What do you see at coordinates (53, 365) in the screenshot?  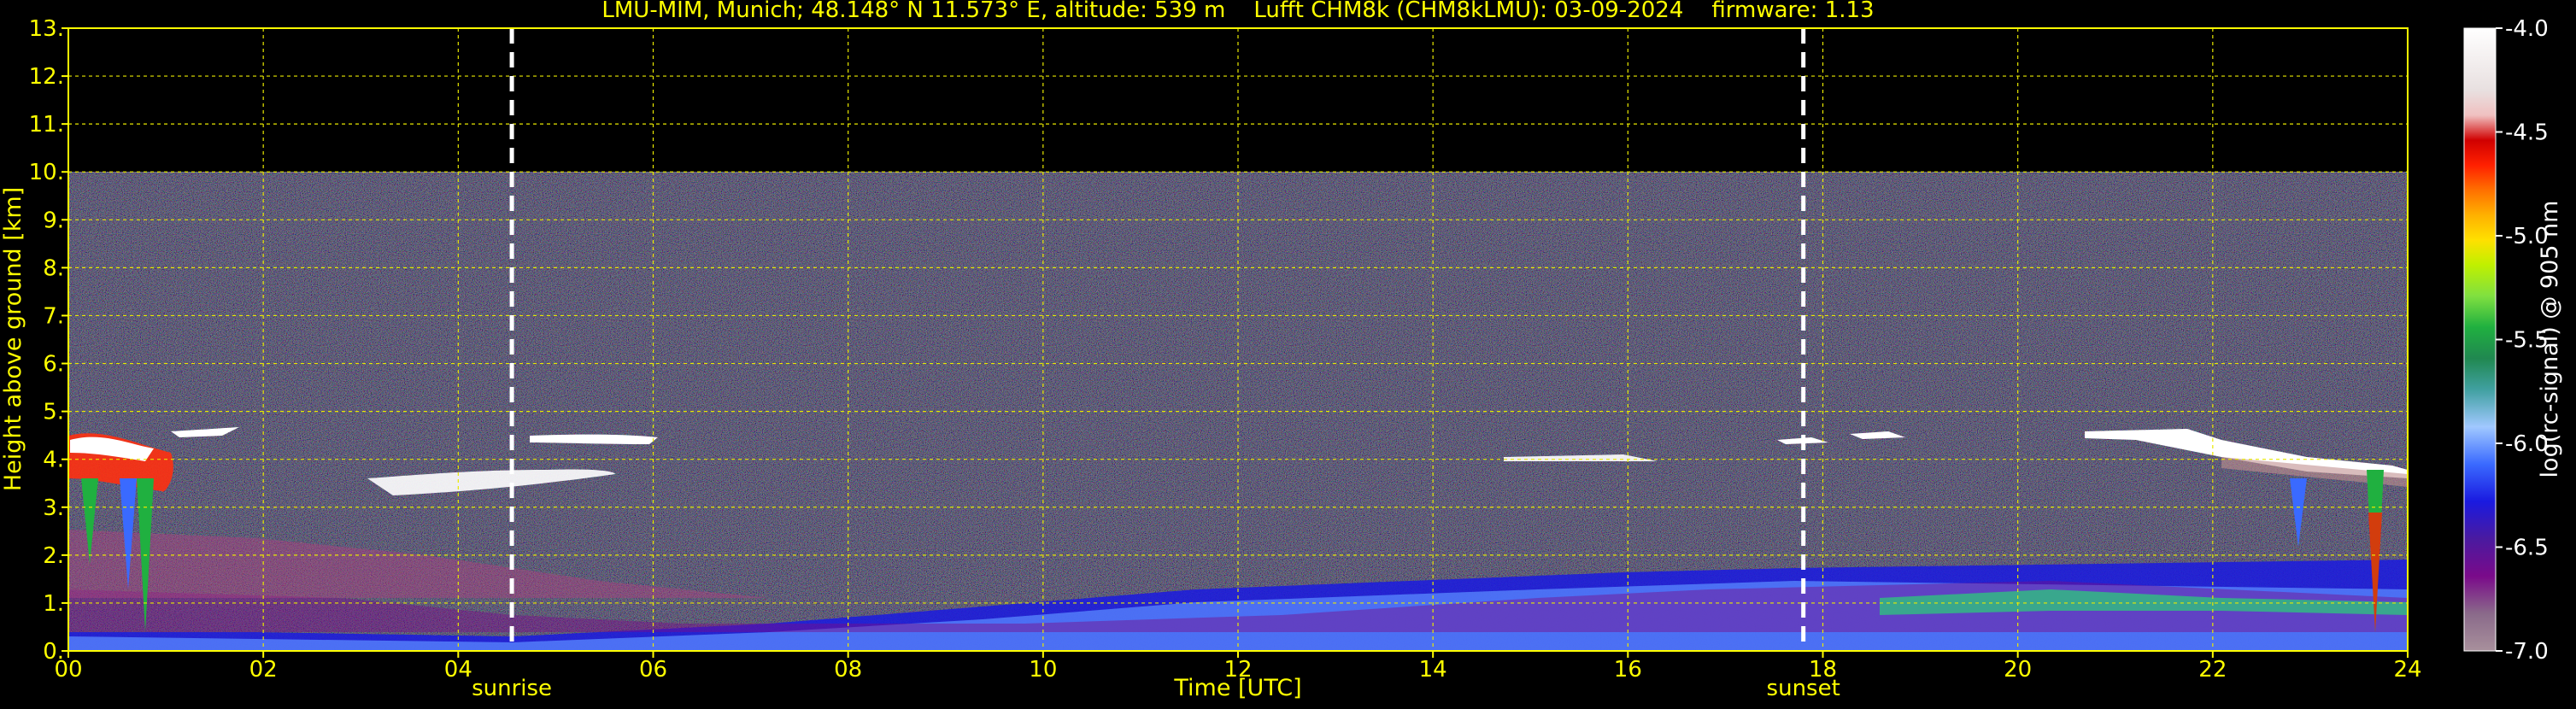 I see `y-tick-label: 6.` at bounding box center [53, 365].